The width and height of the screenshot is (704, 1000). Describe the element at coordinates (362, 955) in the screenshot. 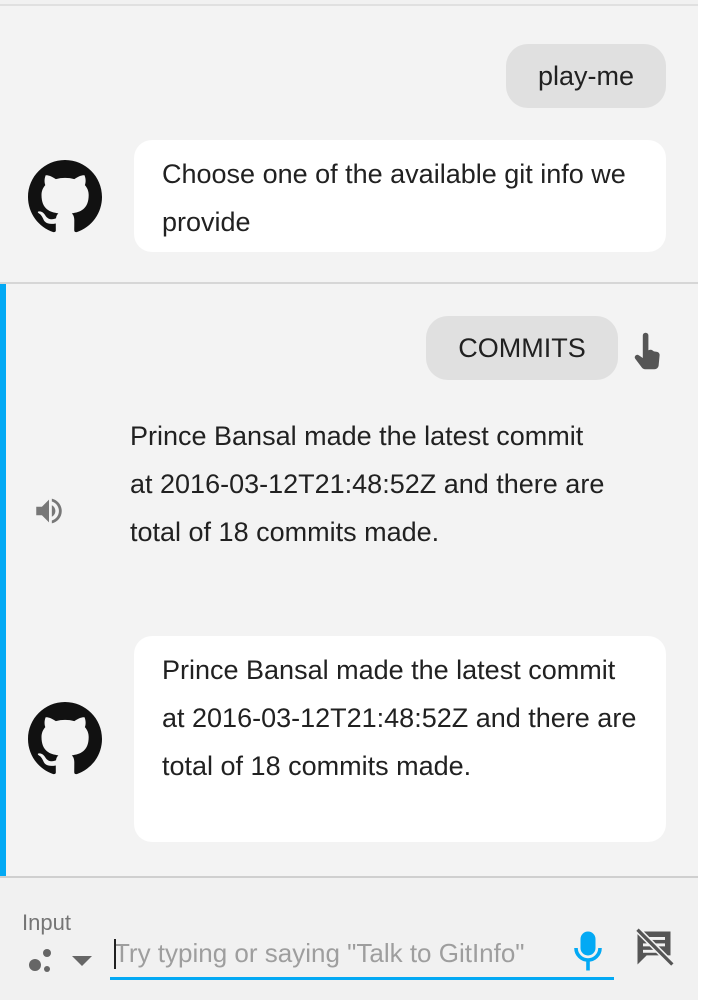

I see `query-input` at that location.